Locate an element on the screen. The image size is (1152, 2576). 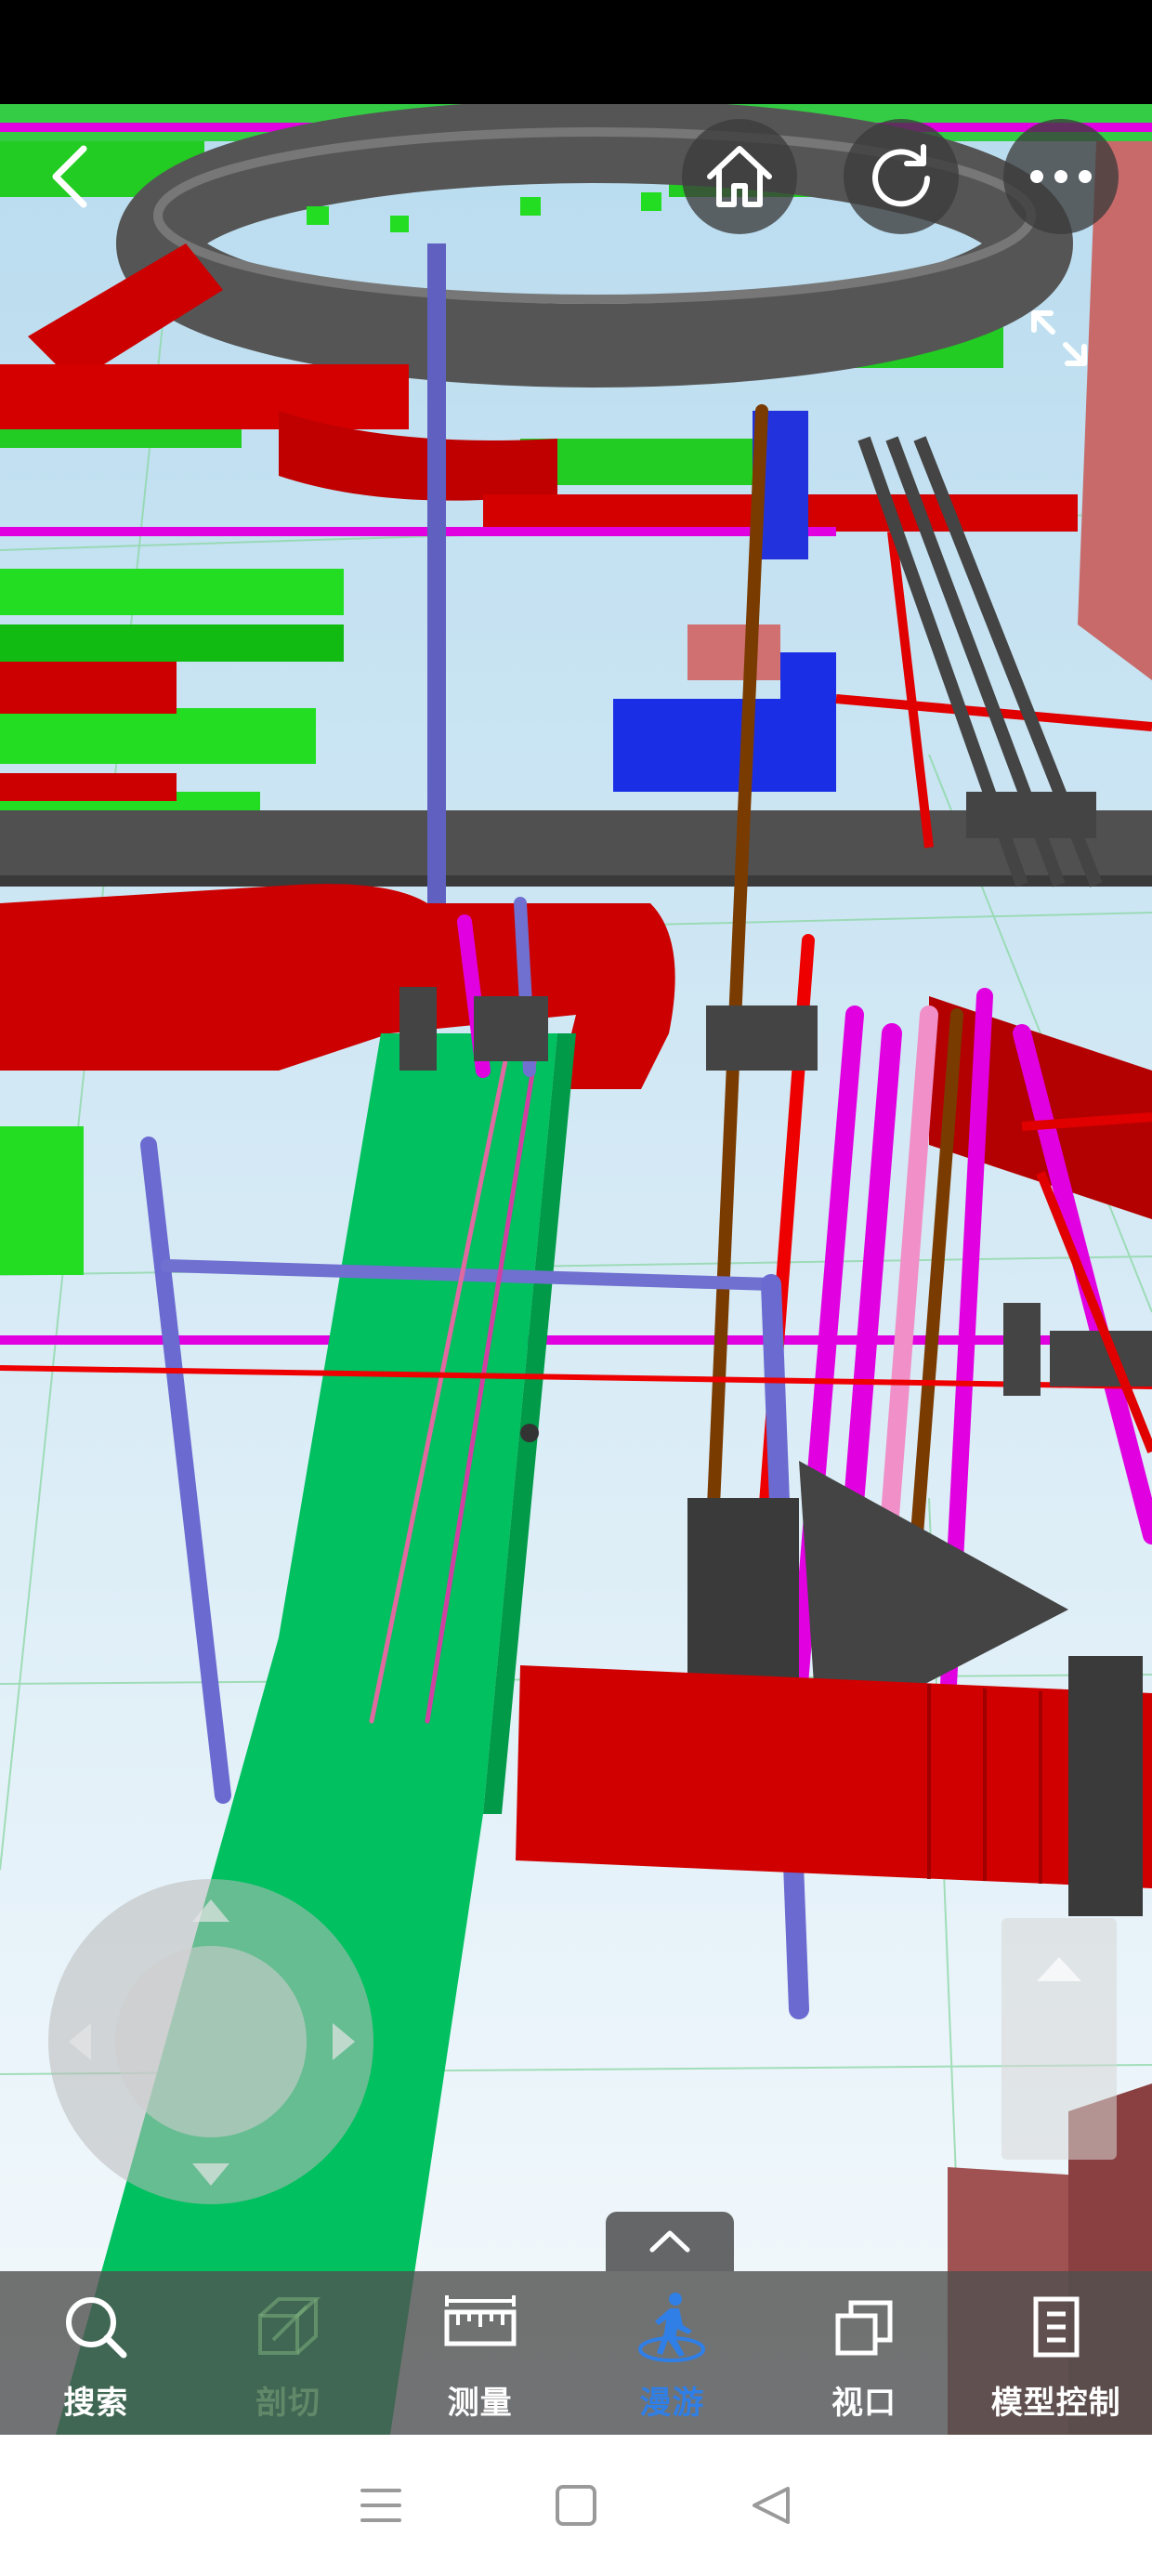
tool-walk: 漫游 is located at coordinates (672, 2353).